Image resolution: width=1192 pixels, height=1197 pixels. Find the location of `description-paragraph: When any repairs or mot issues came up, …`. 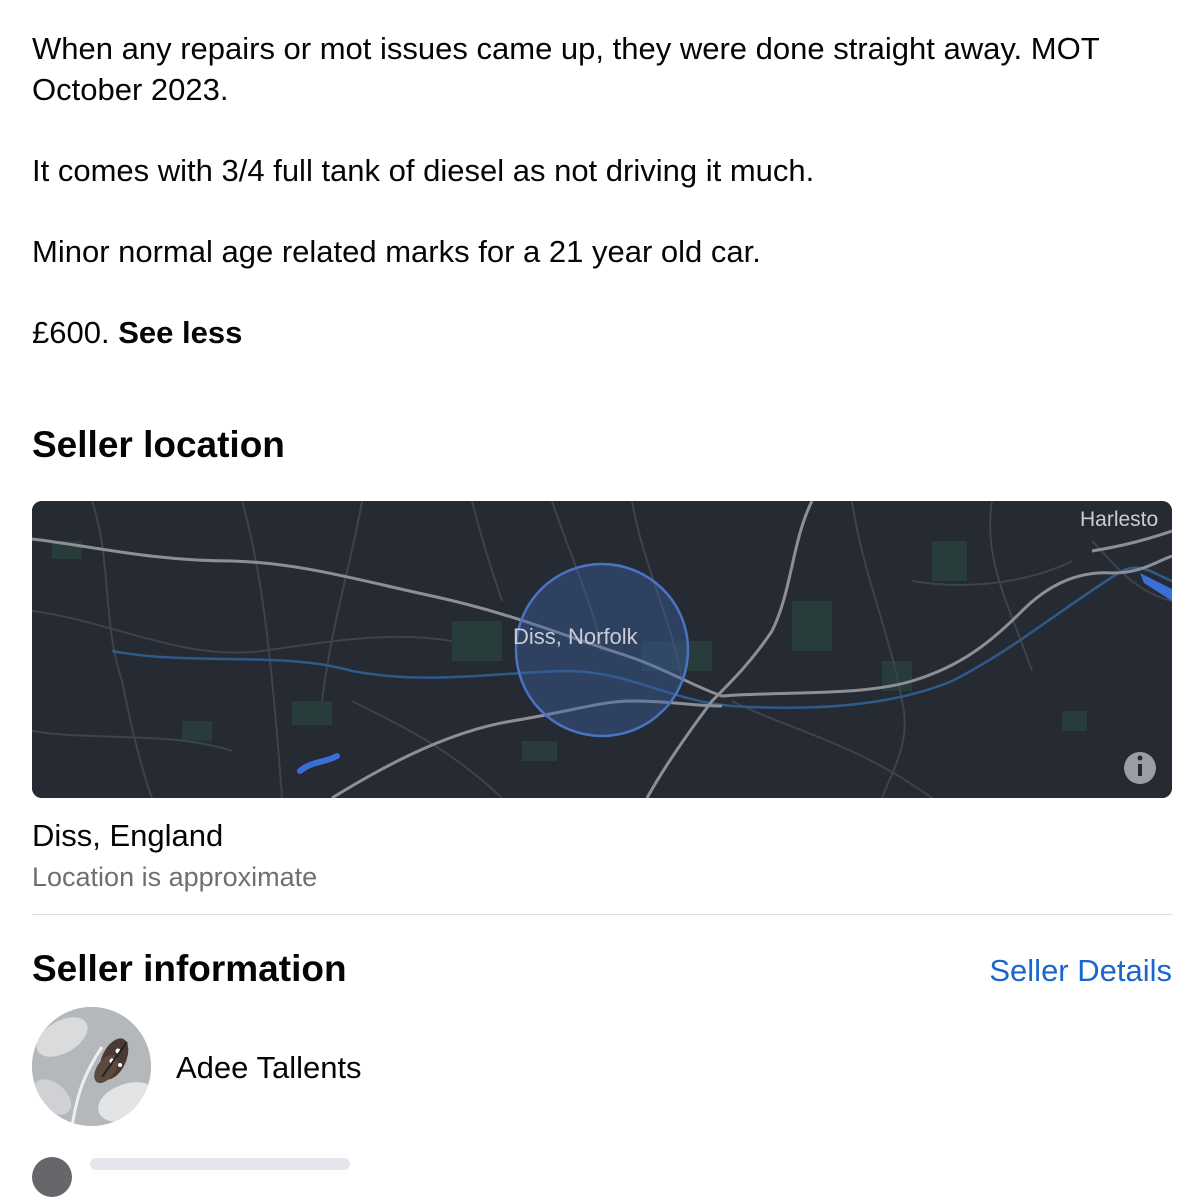

description-paragraph: When any repairs or mot issues came up, … is located at coordinates (566, 69).